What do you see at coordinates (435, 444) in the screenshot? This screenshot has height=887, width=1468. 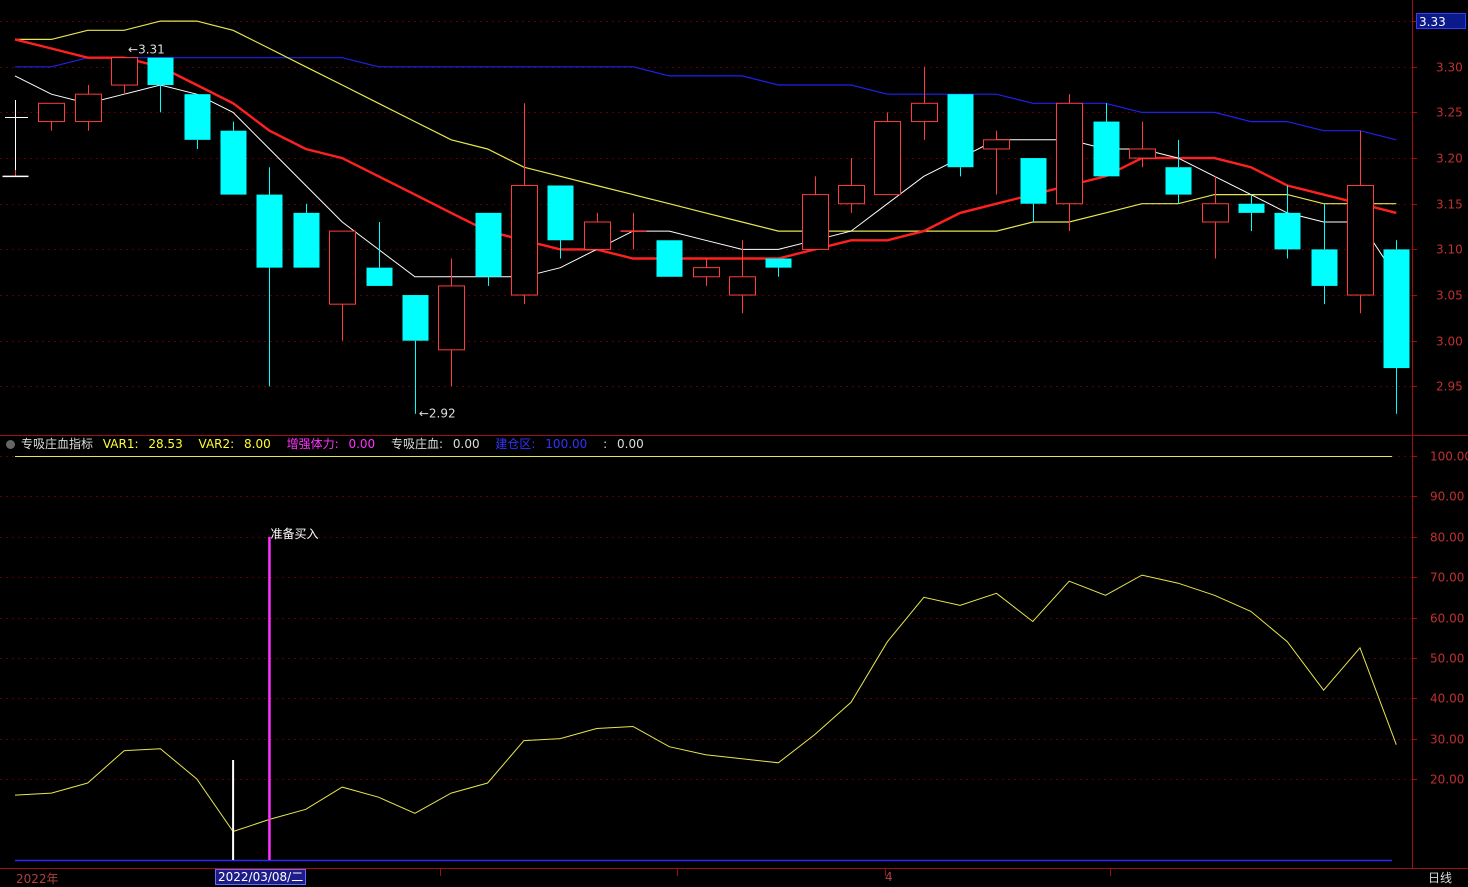 I see `indicator-item-absorb: 专吸庄血: 0.00` at bounding box center [435, 444].